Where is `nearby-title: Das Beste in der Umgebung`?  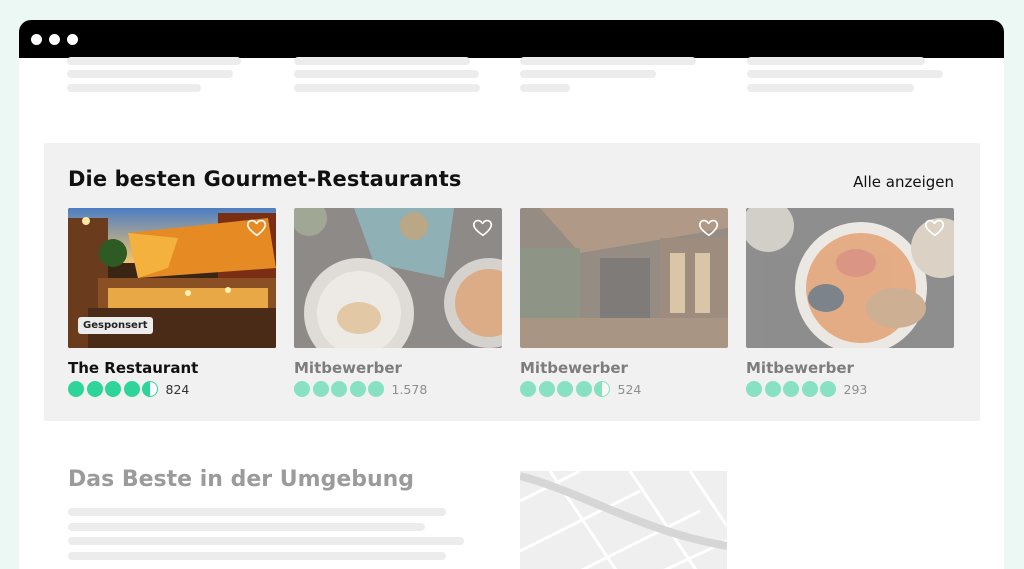 nearby-title: Das Beste in der Umgebung is located at coordinates (241, 479).